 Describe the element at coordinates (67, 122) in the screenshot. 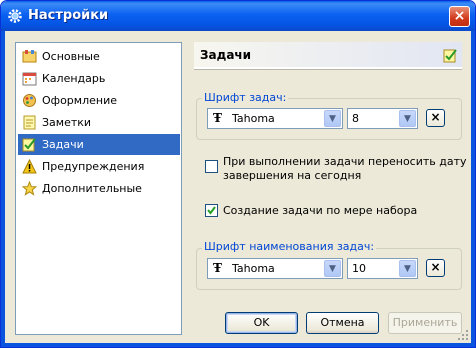

I see `sidebar-item-label: Заметки` at that location.